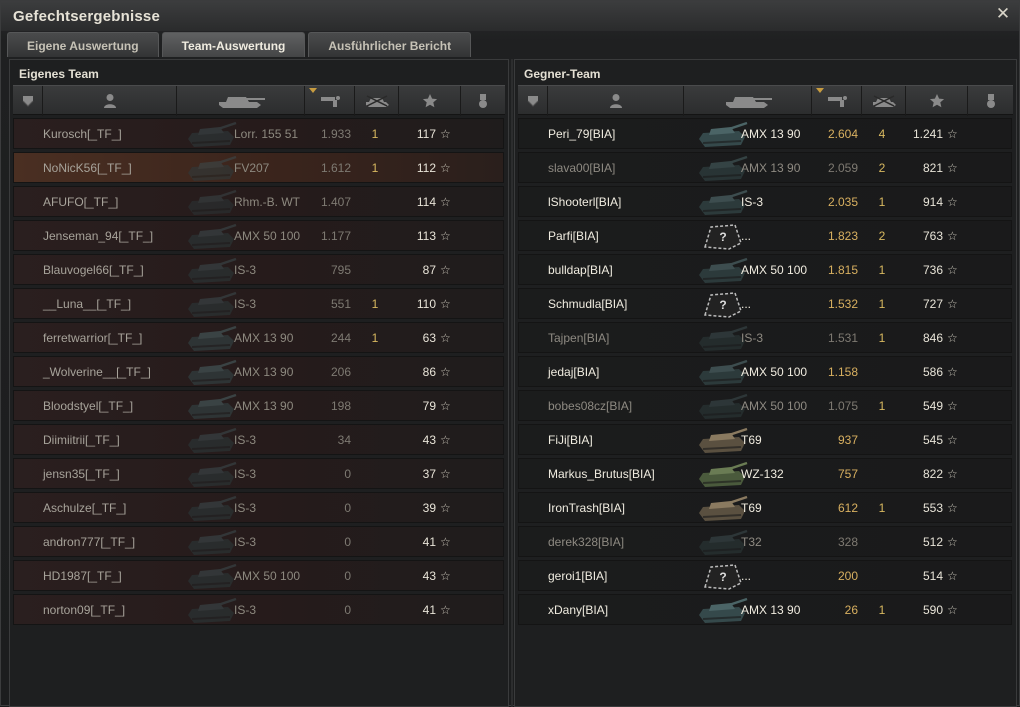 Image resolution: width=1020 pixels, height=707 pixels. Describe the element at coordinates (429, 270) in the screenshot. I see `xp-value: 87` at that location.